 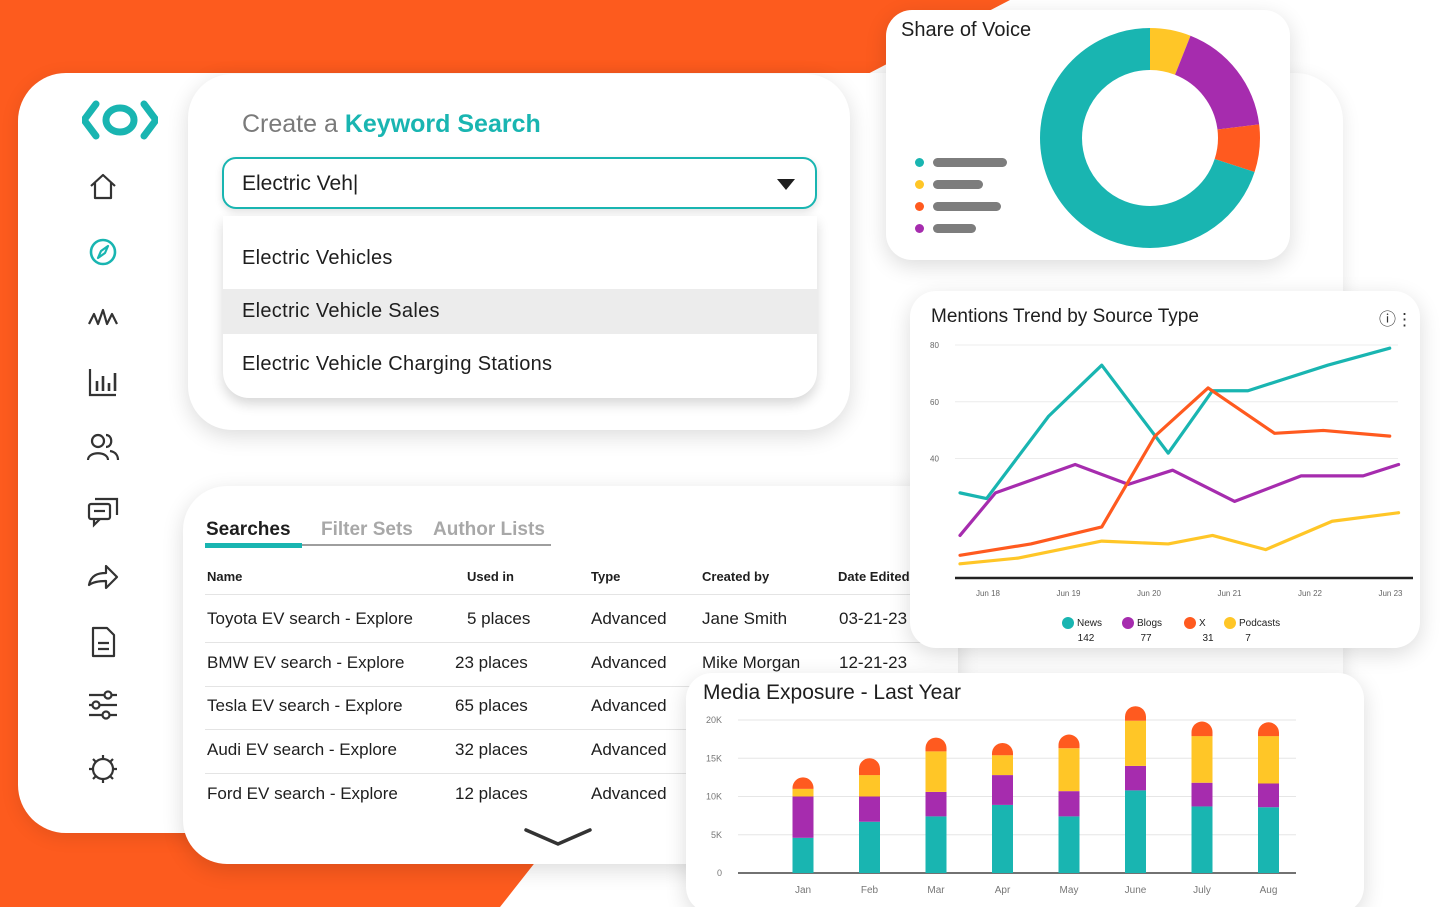 I want to click on x-tick-label: Jan, so click(x=803, y=890).